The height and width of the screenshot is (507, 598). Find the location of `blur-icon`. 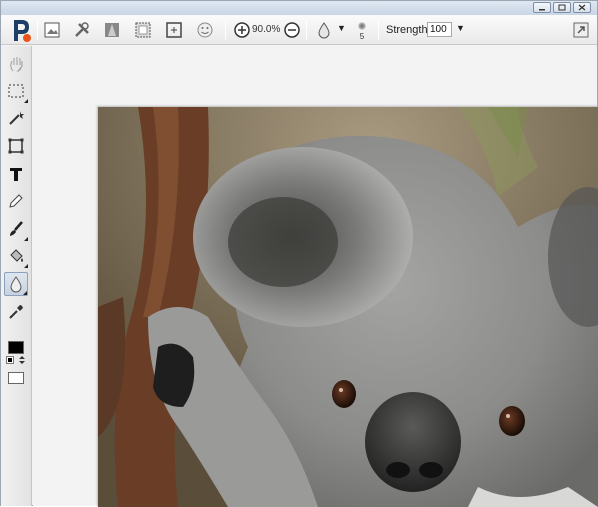

blur-icon is located at coordinates (16, 284).